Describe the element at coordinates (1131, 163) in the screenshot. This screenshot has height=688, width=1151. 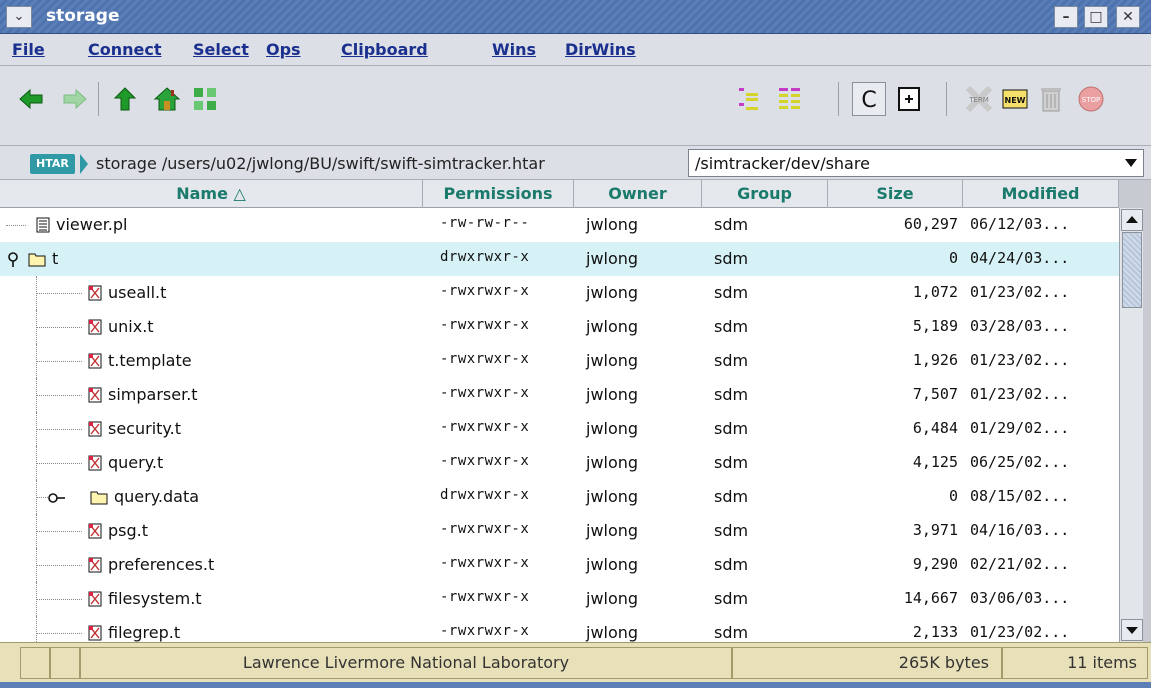
I see `chevron-down-icon` at that location.